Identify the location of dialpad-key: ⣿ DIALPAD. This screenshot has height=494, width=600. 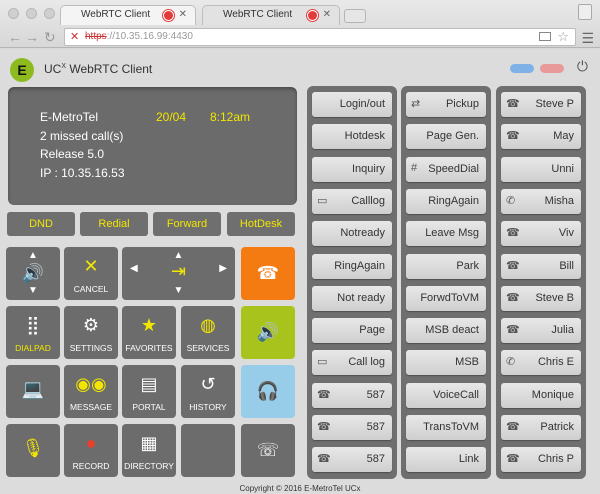
(33, 332).